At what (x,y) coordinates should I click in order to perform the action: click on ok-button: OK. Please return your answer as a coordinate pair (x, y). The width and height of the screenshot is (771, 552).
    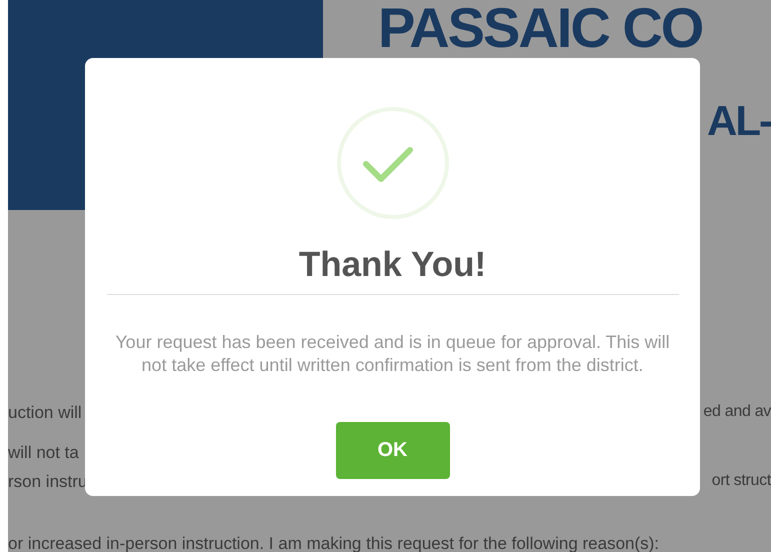
    Looking at the image, I should click on (393, 450).